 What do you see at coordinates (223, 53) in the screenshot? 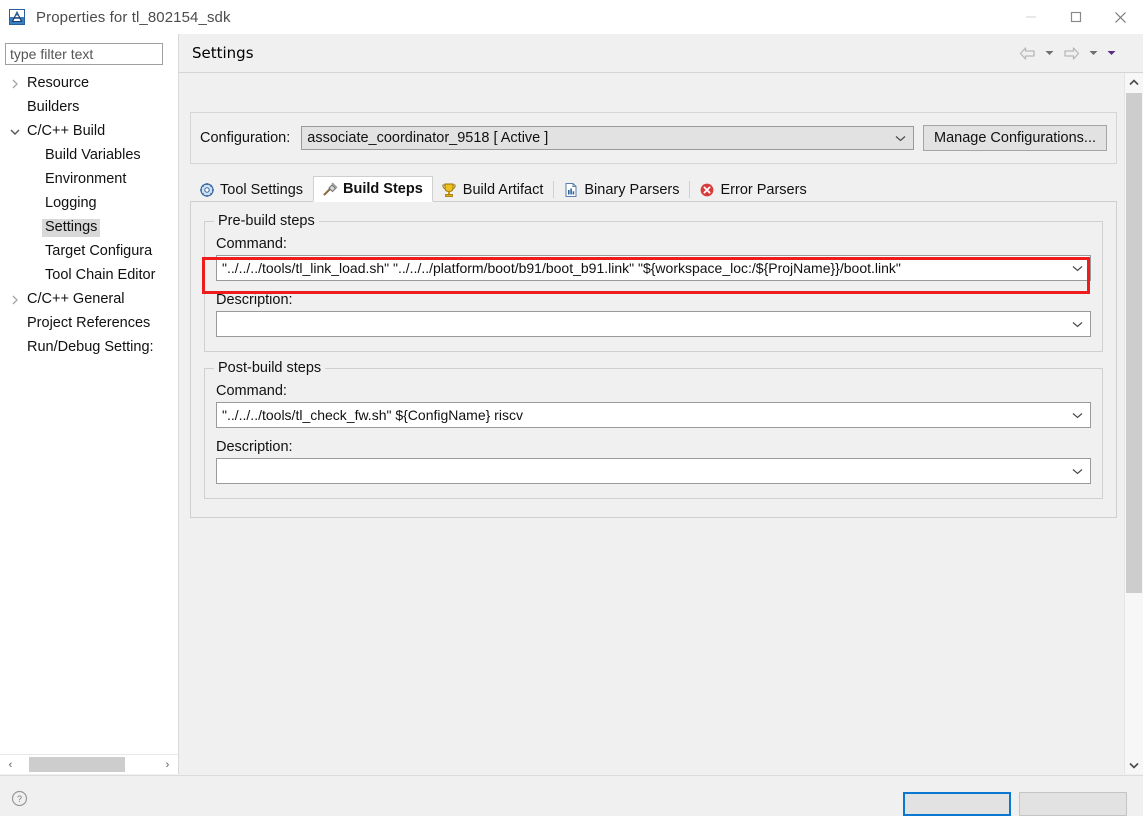
I see `page-title: Settings` at bounding box center [223, 53].